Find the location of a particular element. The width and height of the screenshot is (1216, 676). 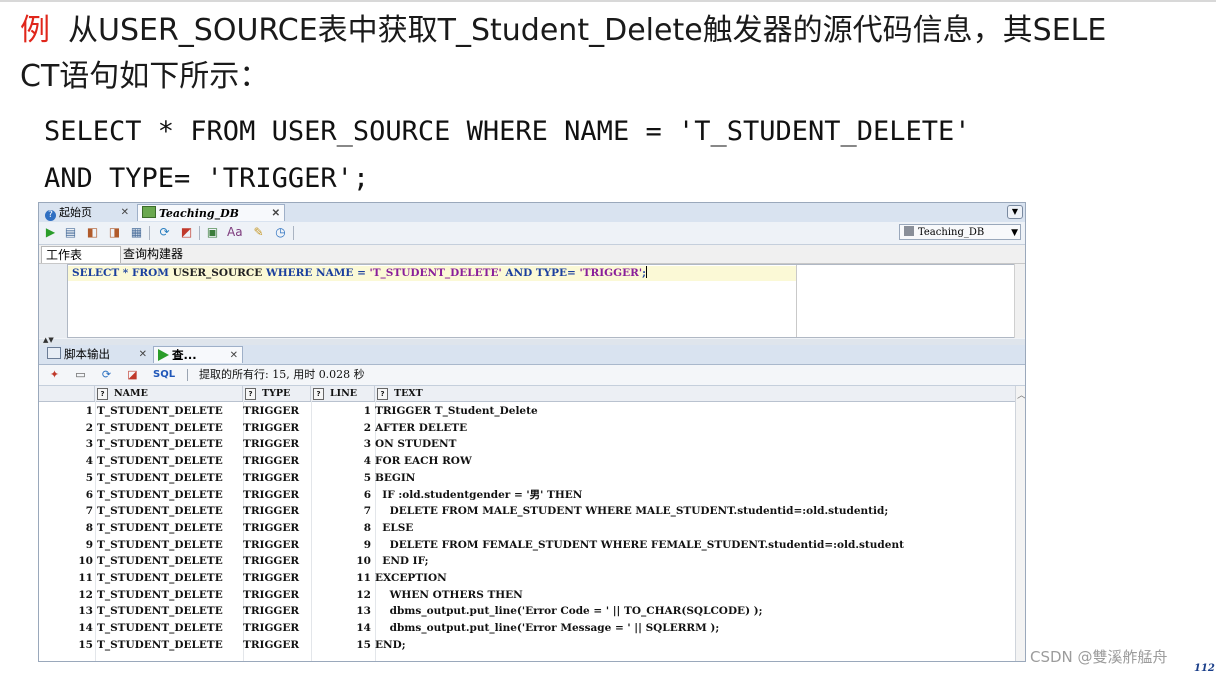

table-row: 11 T_STUDENT_DELETE TRIGGER 11 EXCEPTION is located at coordinates (527, 578).